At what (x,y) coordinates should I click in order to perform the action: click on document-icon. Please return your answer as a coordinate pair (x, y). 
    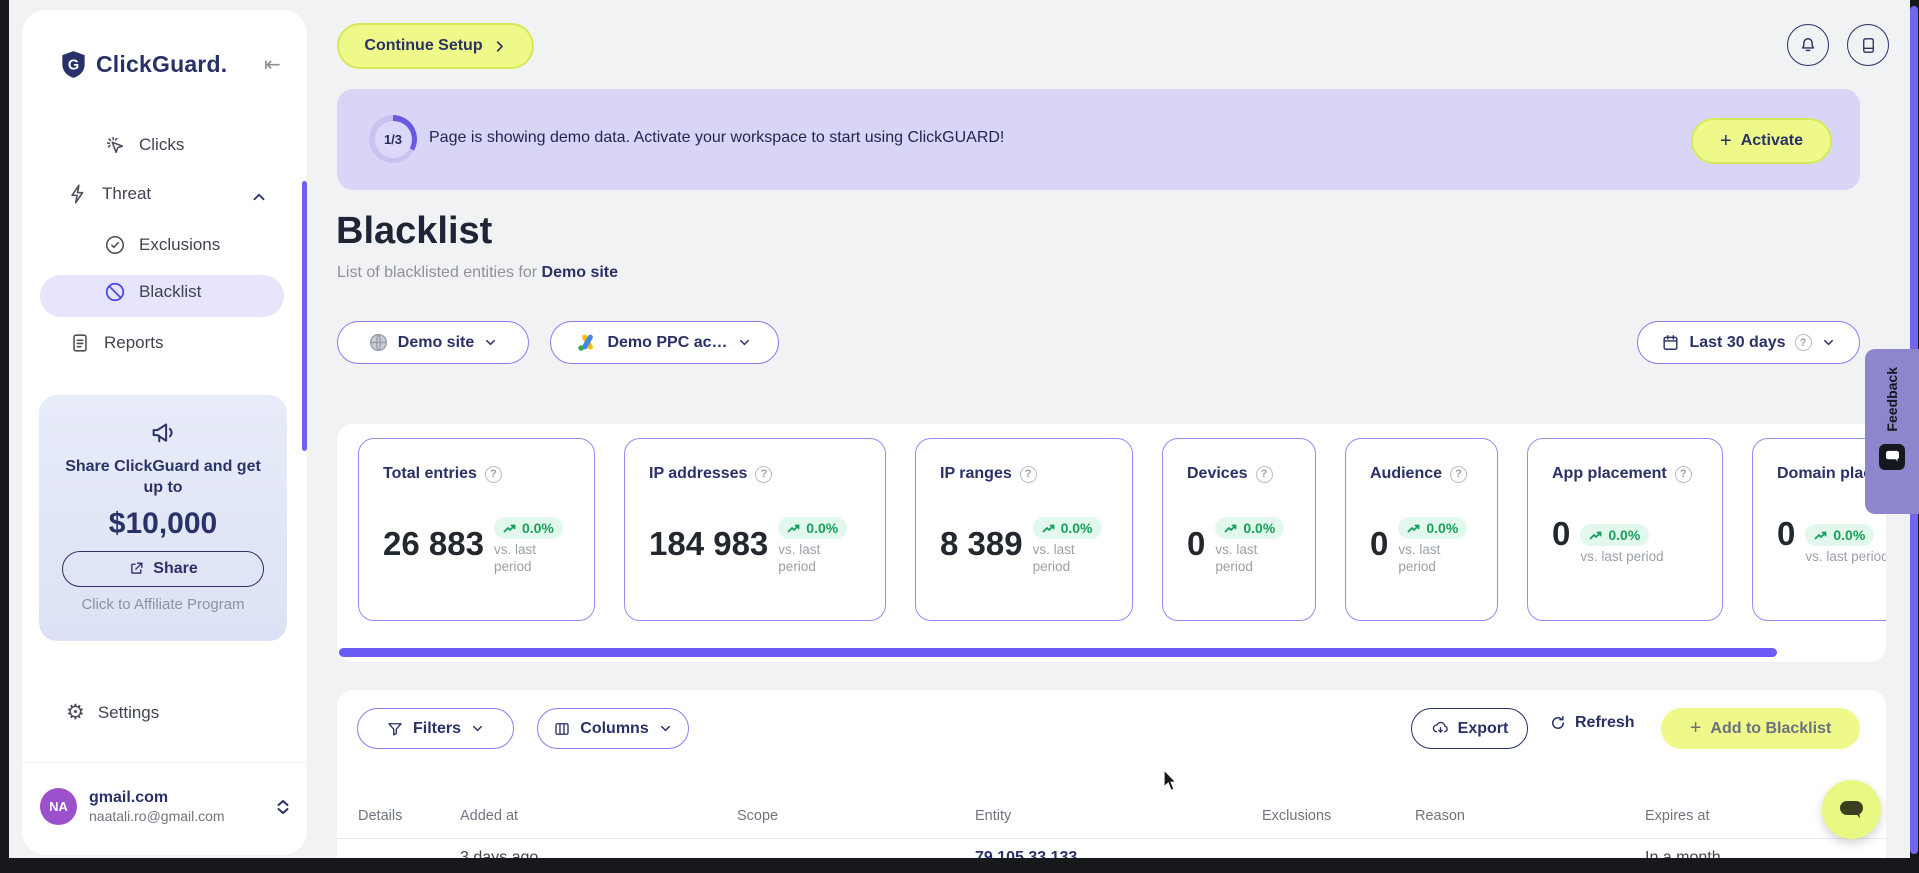
    Looking at the image, I should click on (80, 343).